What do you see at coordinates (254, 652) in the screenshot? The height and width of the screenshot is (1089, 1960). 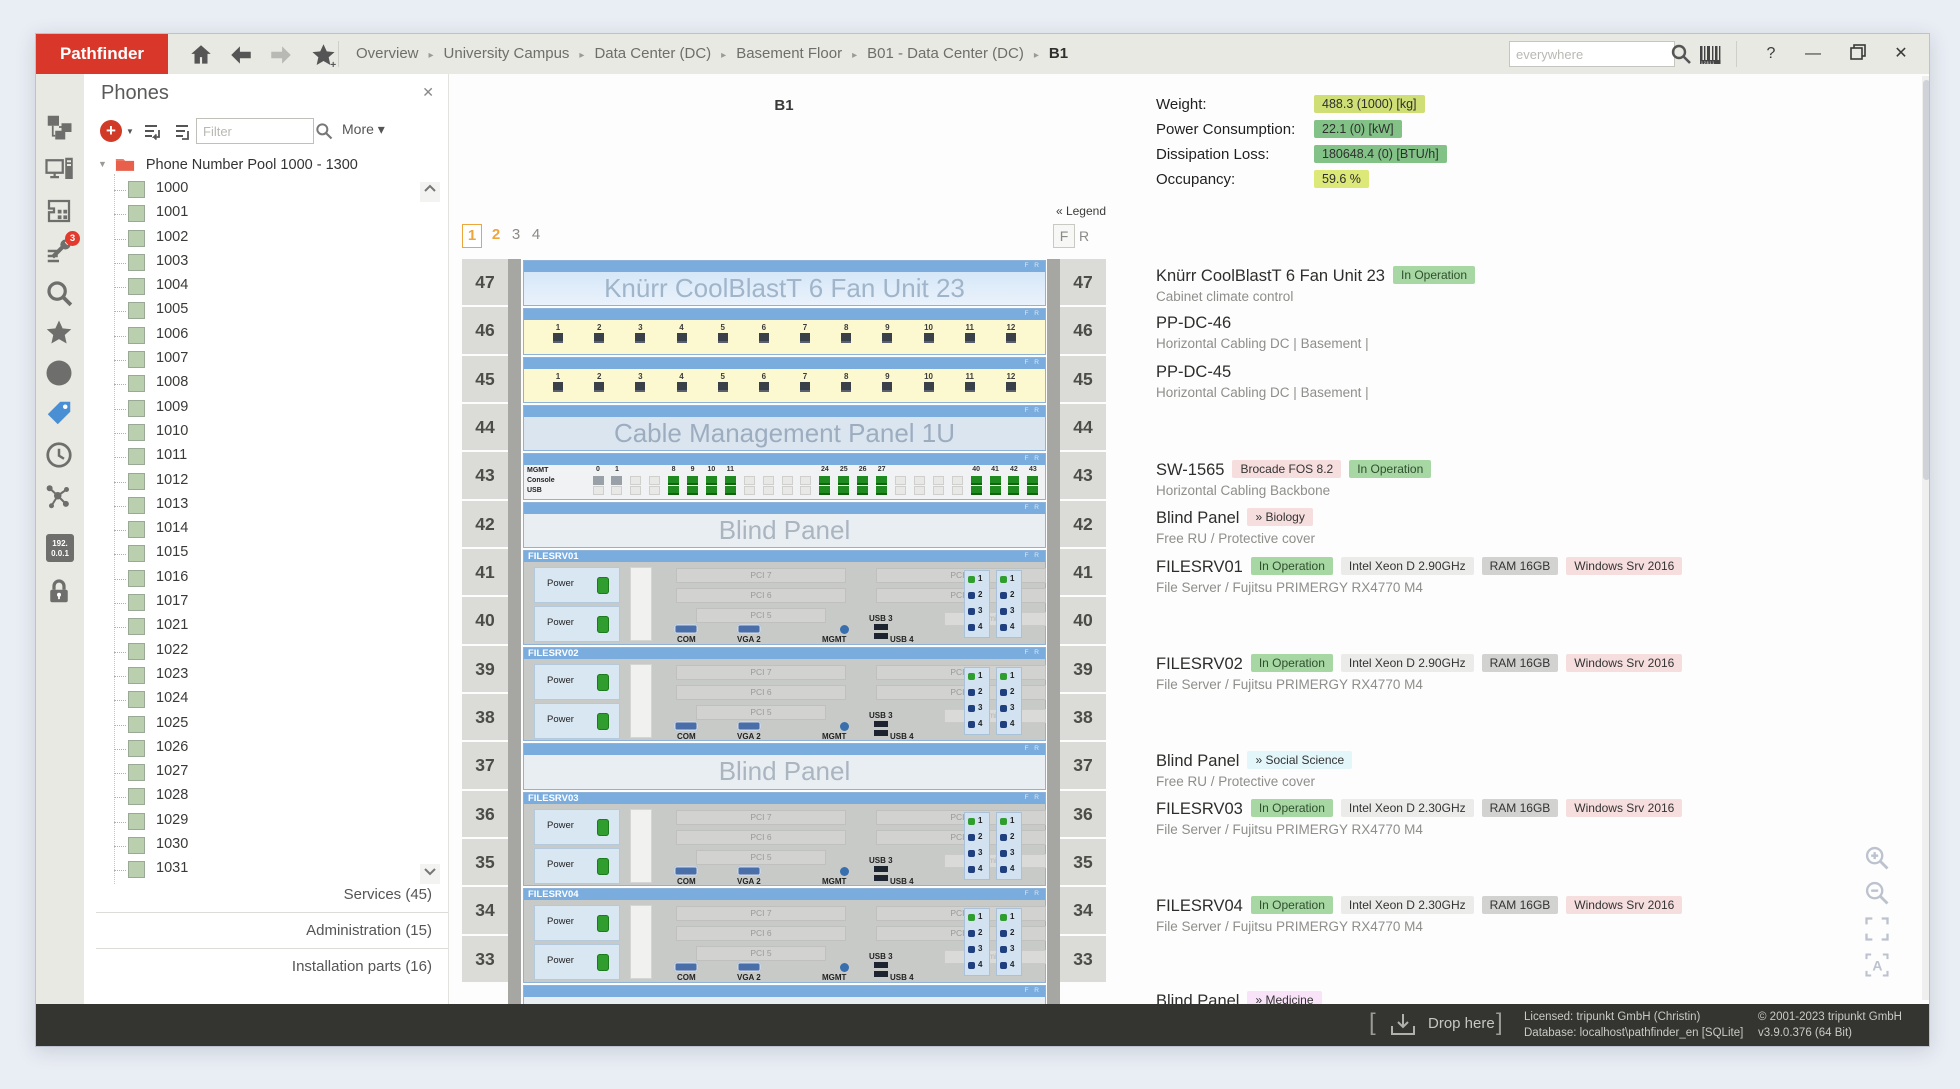 I see `tree-item: 1022` at bounding box center [254, 652].